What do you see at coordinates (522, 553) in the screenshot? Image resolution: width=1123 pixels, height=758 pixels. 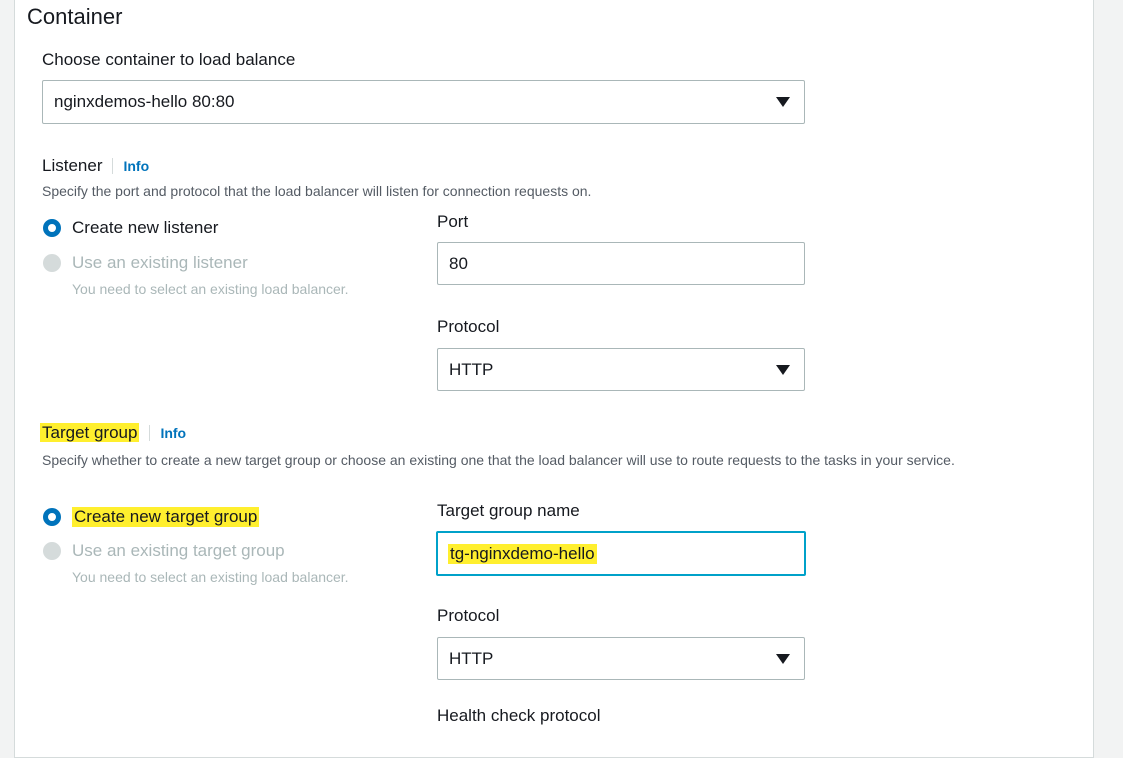 I see `target-group-name-value: tg-nginxdemo-hello` at bounding box center [522, 553].